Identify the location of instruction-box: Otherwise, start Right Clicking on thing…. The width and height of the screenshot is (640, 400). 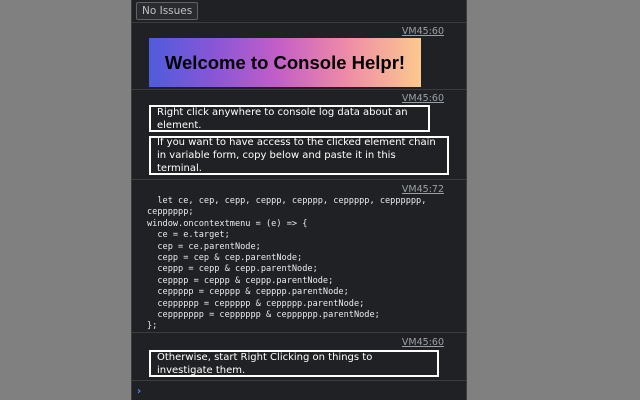
(294, 363).